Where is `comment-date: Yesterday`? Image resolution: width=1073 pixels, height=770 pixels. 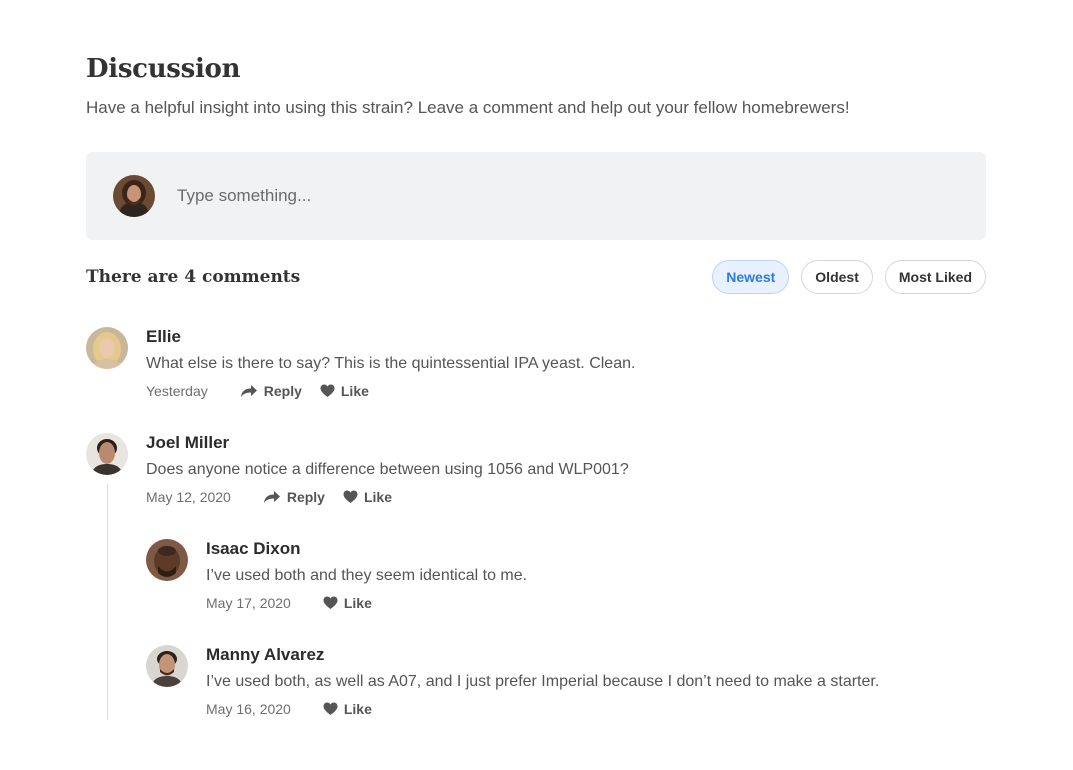
comment-date: Yesterday is located at coordinates (177, 391).